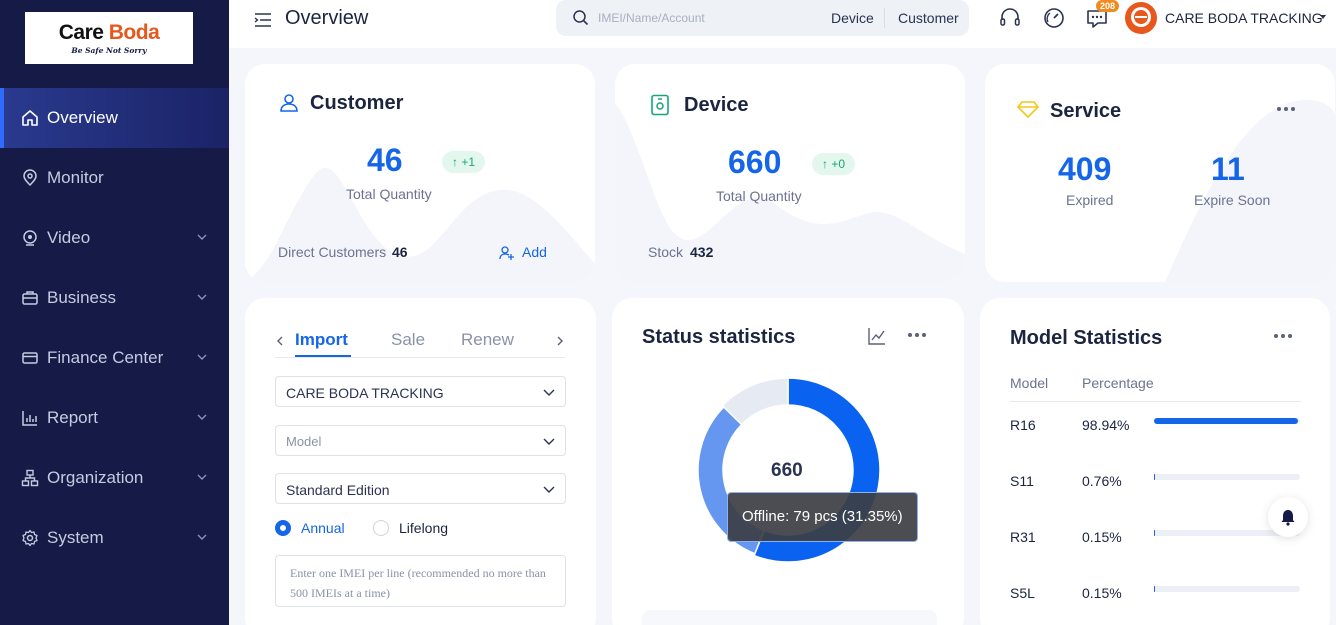 The height and width of the screenshot is (625, 1336). Describe the element at coordinates (289, 103) in the screenshot. I see `user-icon` at that location.